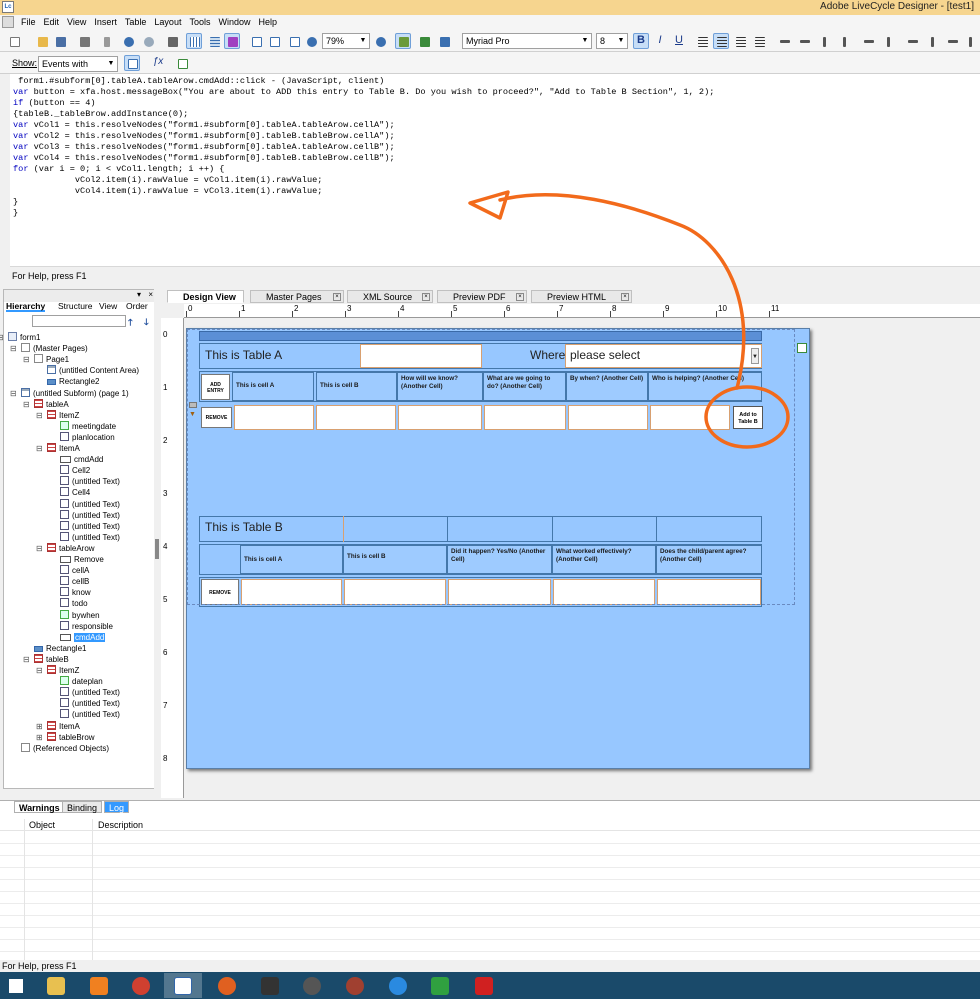  What do you see at coordinates (183, 985) in the screenshot?
I see `livecycle-icon` at bounding box center [183, 985].